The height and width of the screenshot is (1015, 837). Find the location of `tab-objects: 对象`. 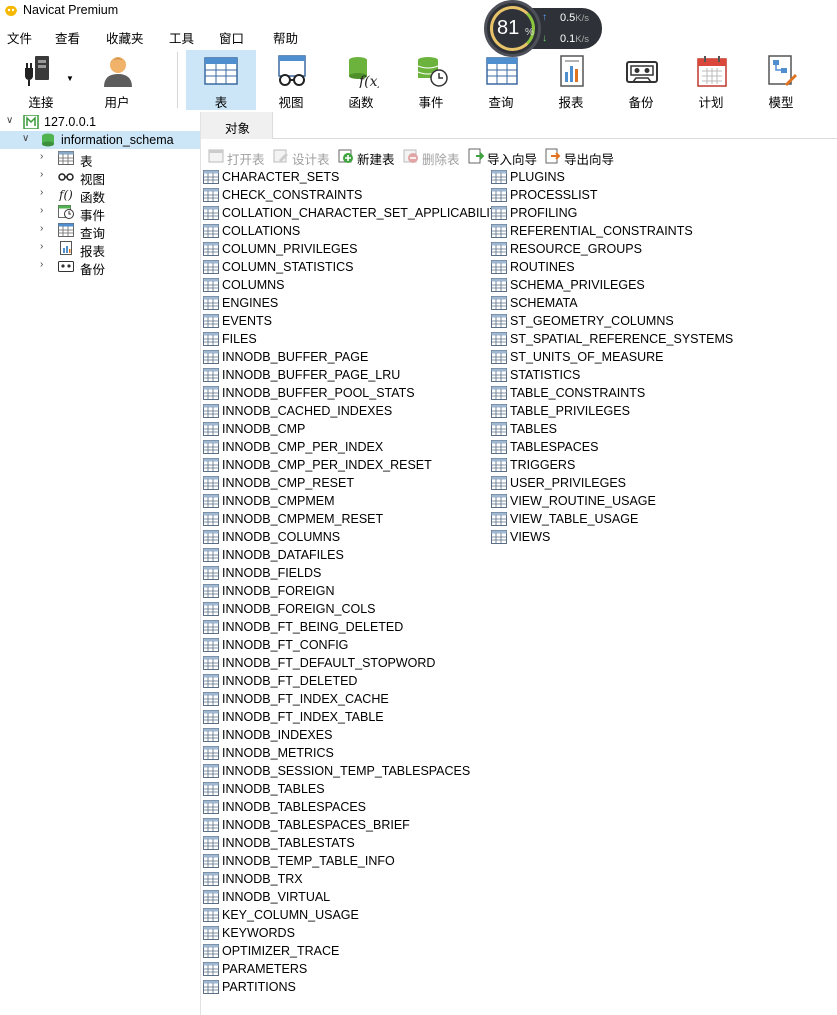

tab-objects: 对象 is located at coordinates (237, 125).